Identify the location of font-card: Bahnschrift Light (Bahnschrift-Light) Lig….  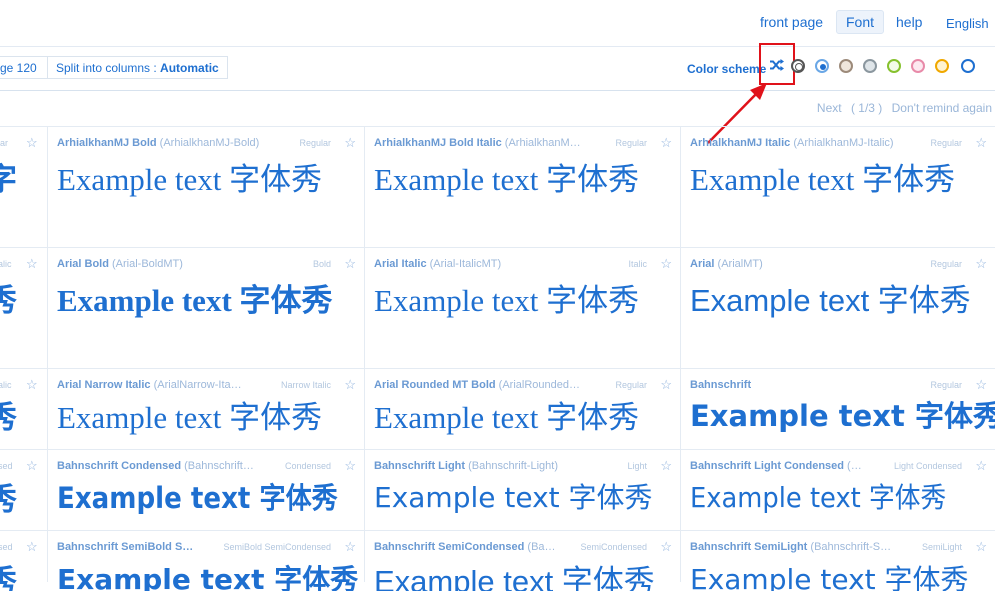
(522, 490).